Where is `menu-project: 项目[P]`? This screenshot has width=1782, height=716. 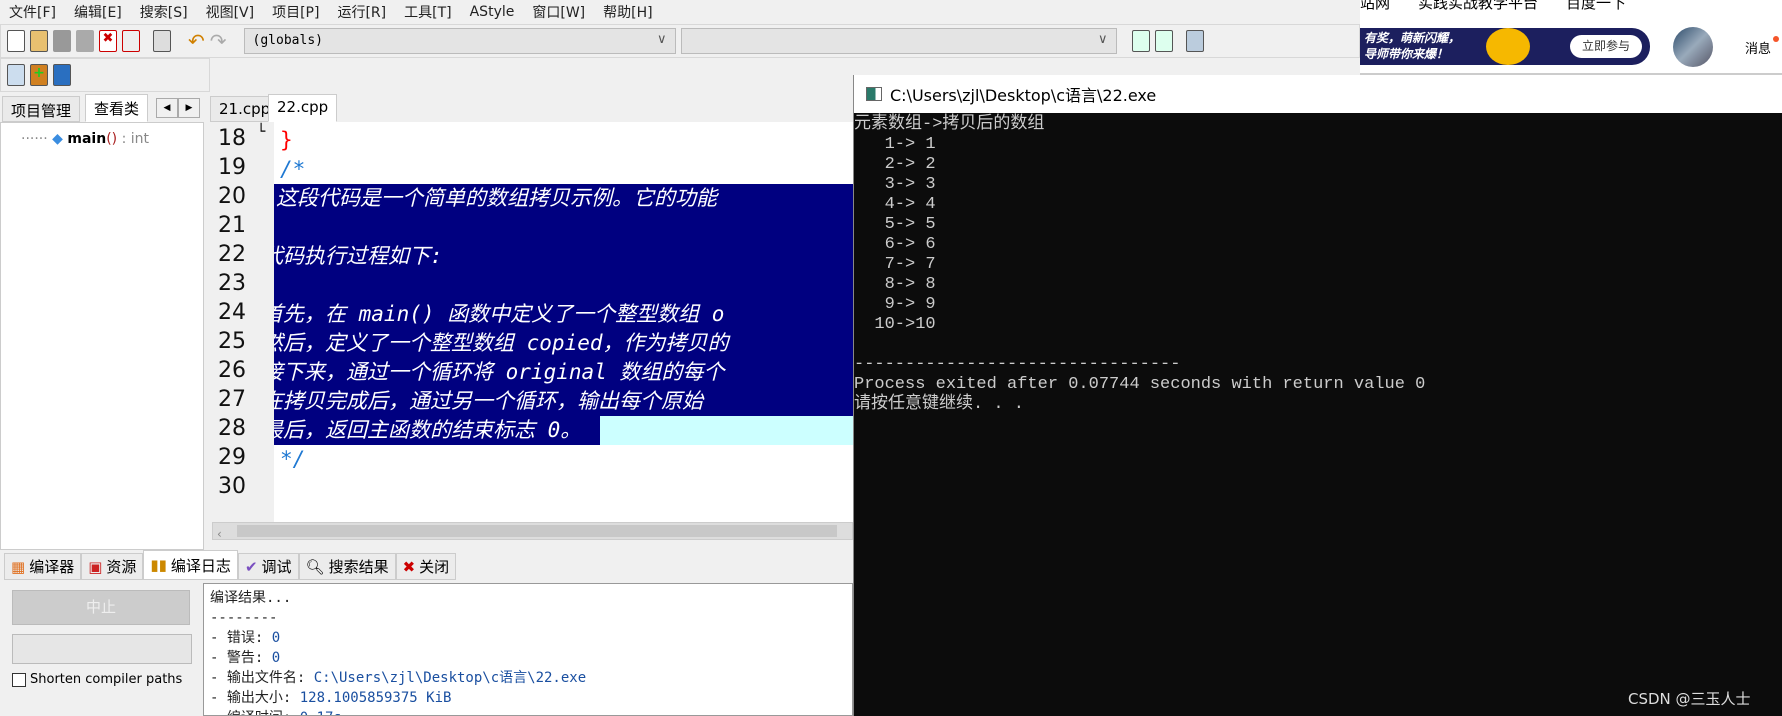
menu-project: 项目[P] is located at coordinates (295, 12).